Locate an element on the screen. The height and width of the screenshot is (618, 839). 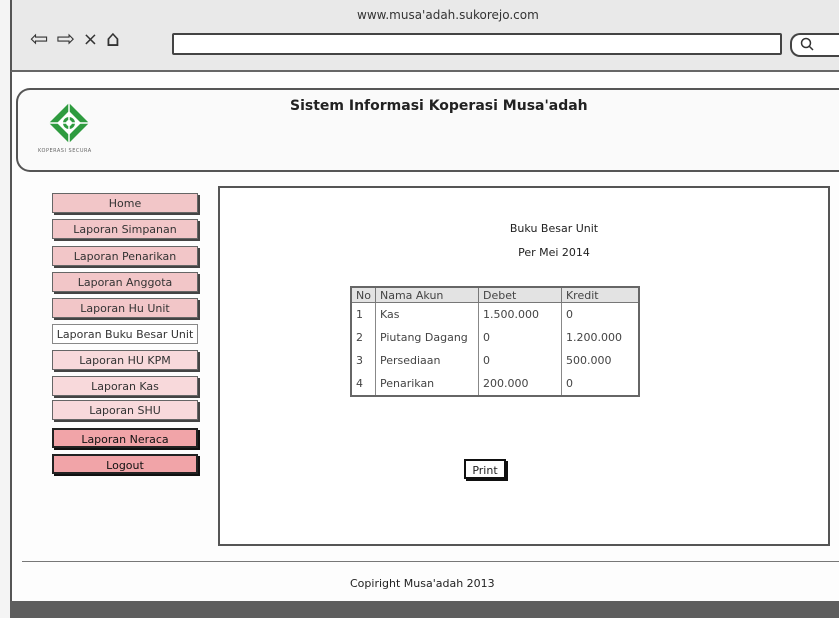
cell-nama-akun: Kas is located at coordinates (426, 314).